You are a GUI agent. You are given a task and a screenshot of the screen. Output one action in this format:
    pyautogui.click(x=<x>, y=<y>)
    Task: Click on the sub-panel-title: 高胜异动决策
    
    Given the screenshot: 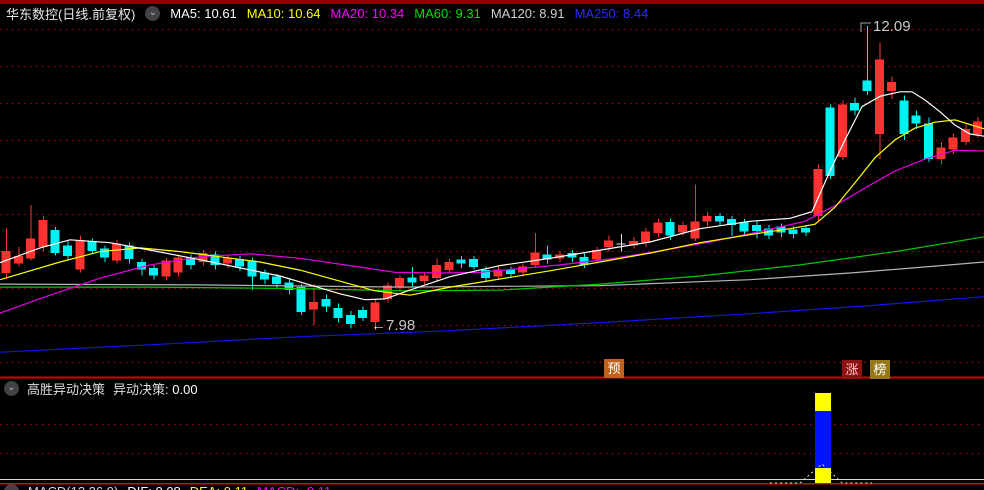 What is the action you would take?
    pyautogui.click(x=66, y=389)
    